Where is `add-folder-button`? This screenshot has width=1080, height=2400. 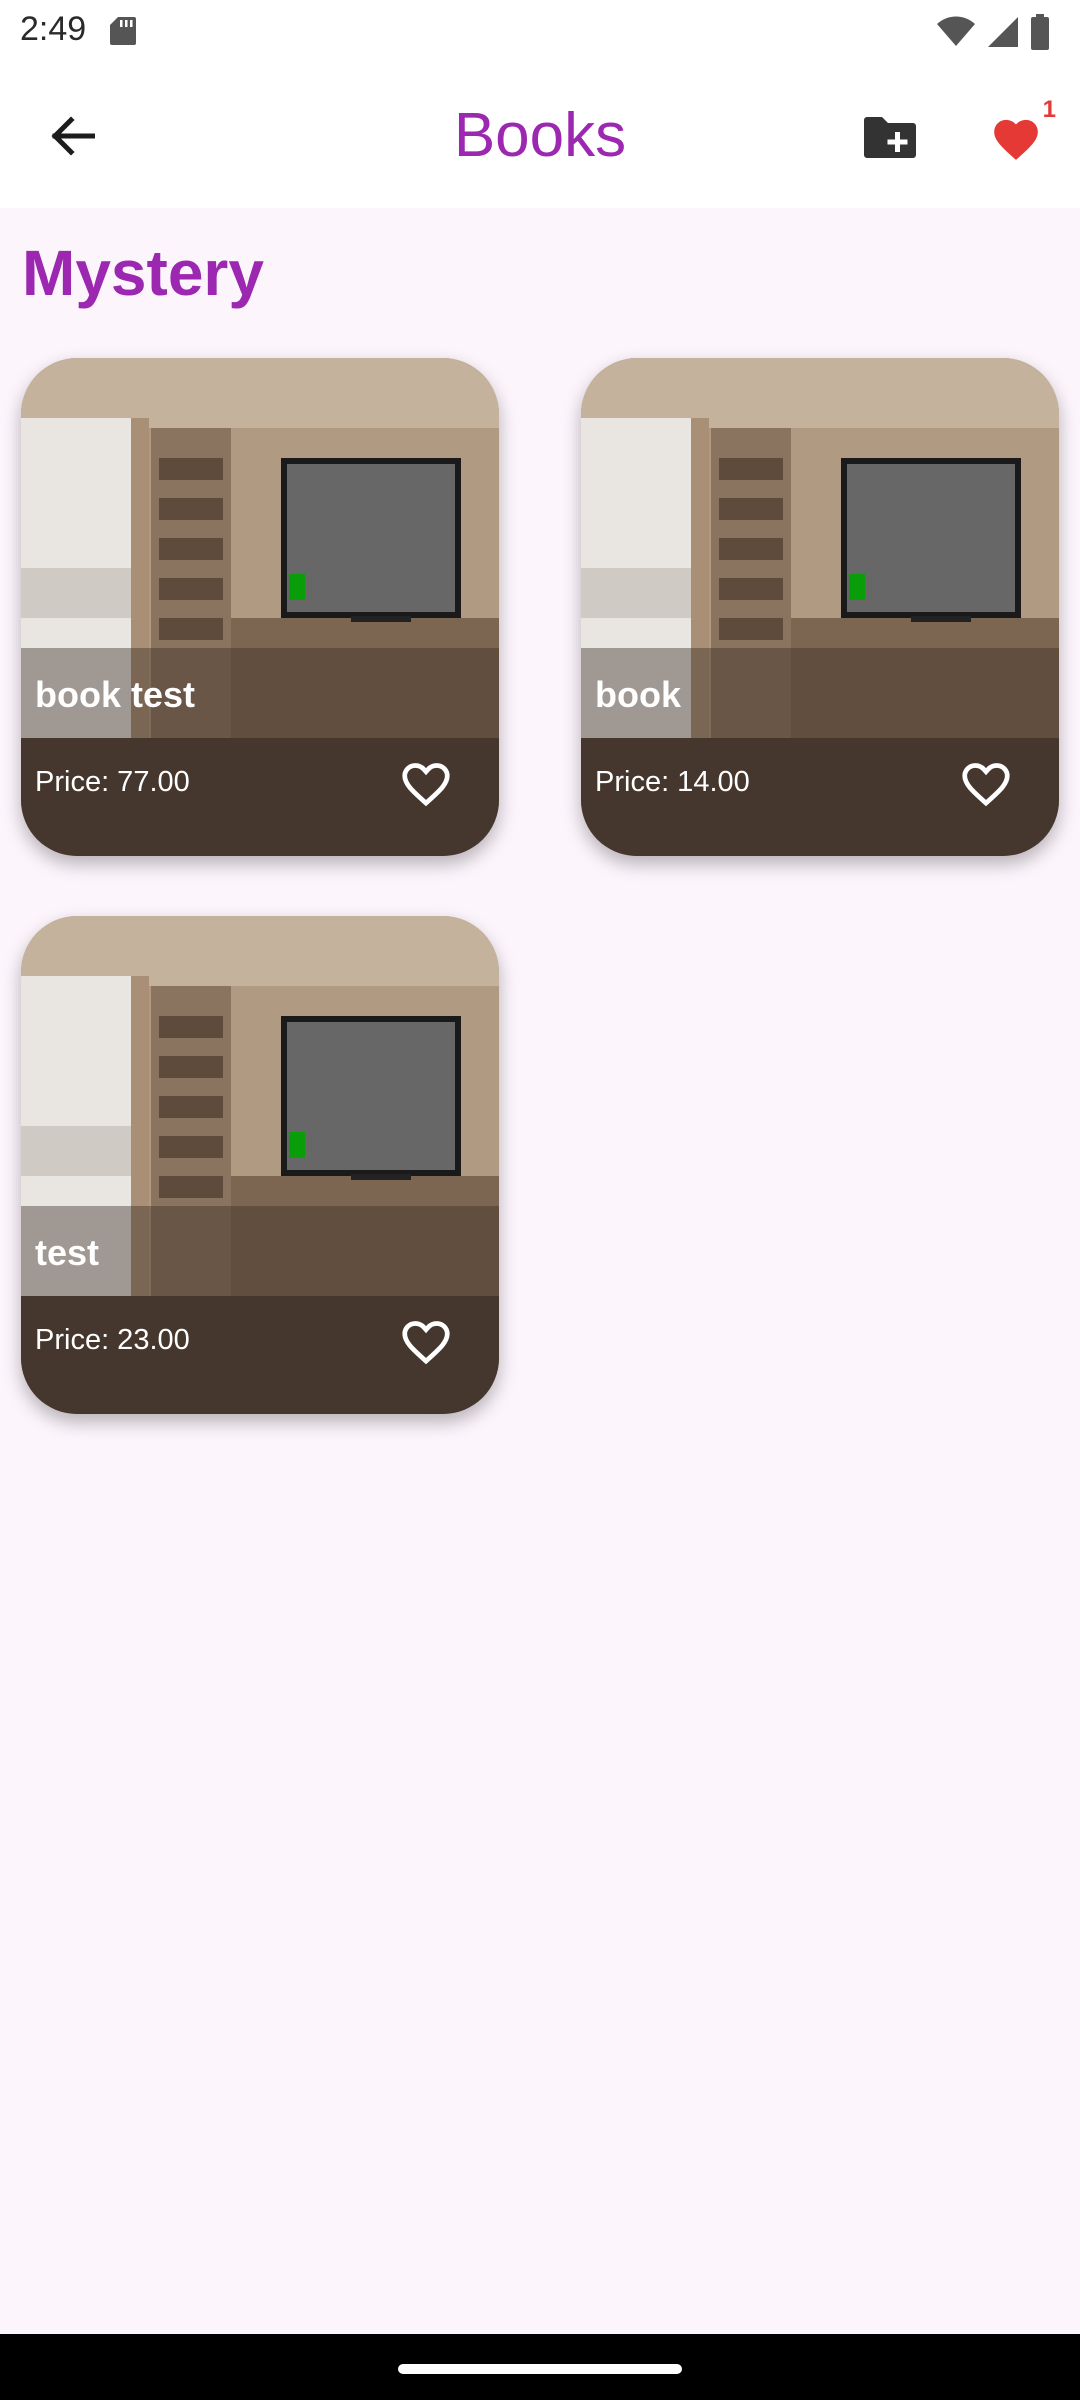 add-folder-button is located at coordinates (890, 138).